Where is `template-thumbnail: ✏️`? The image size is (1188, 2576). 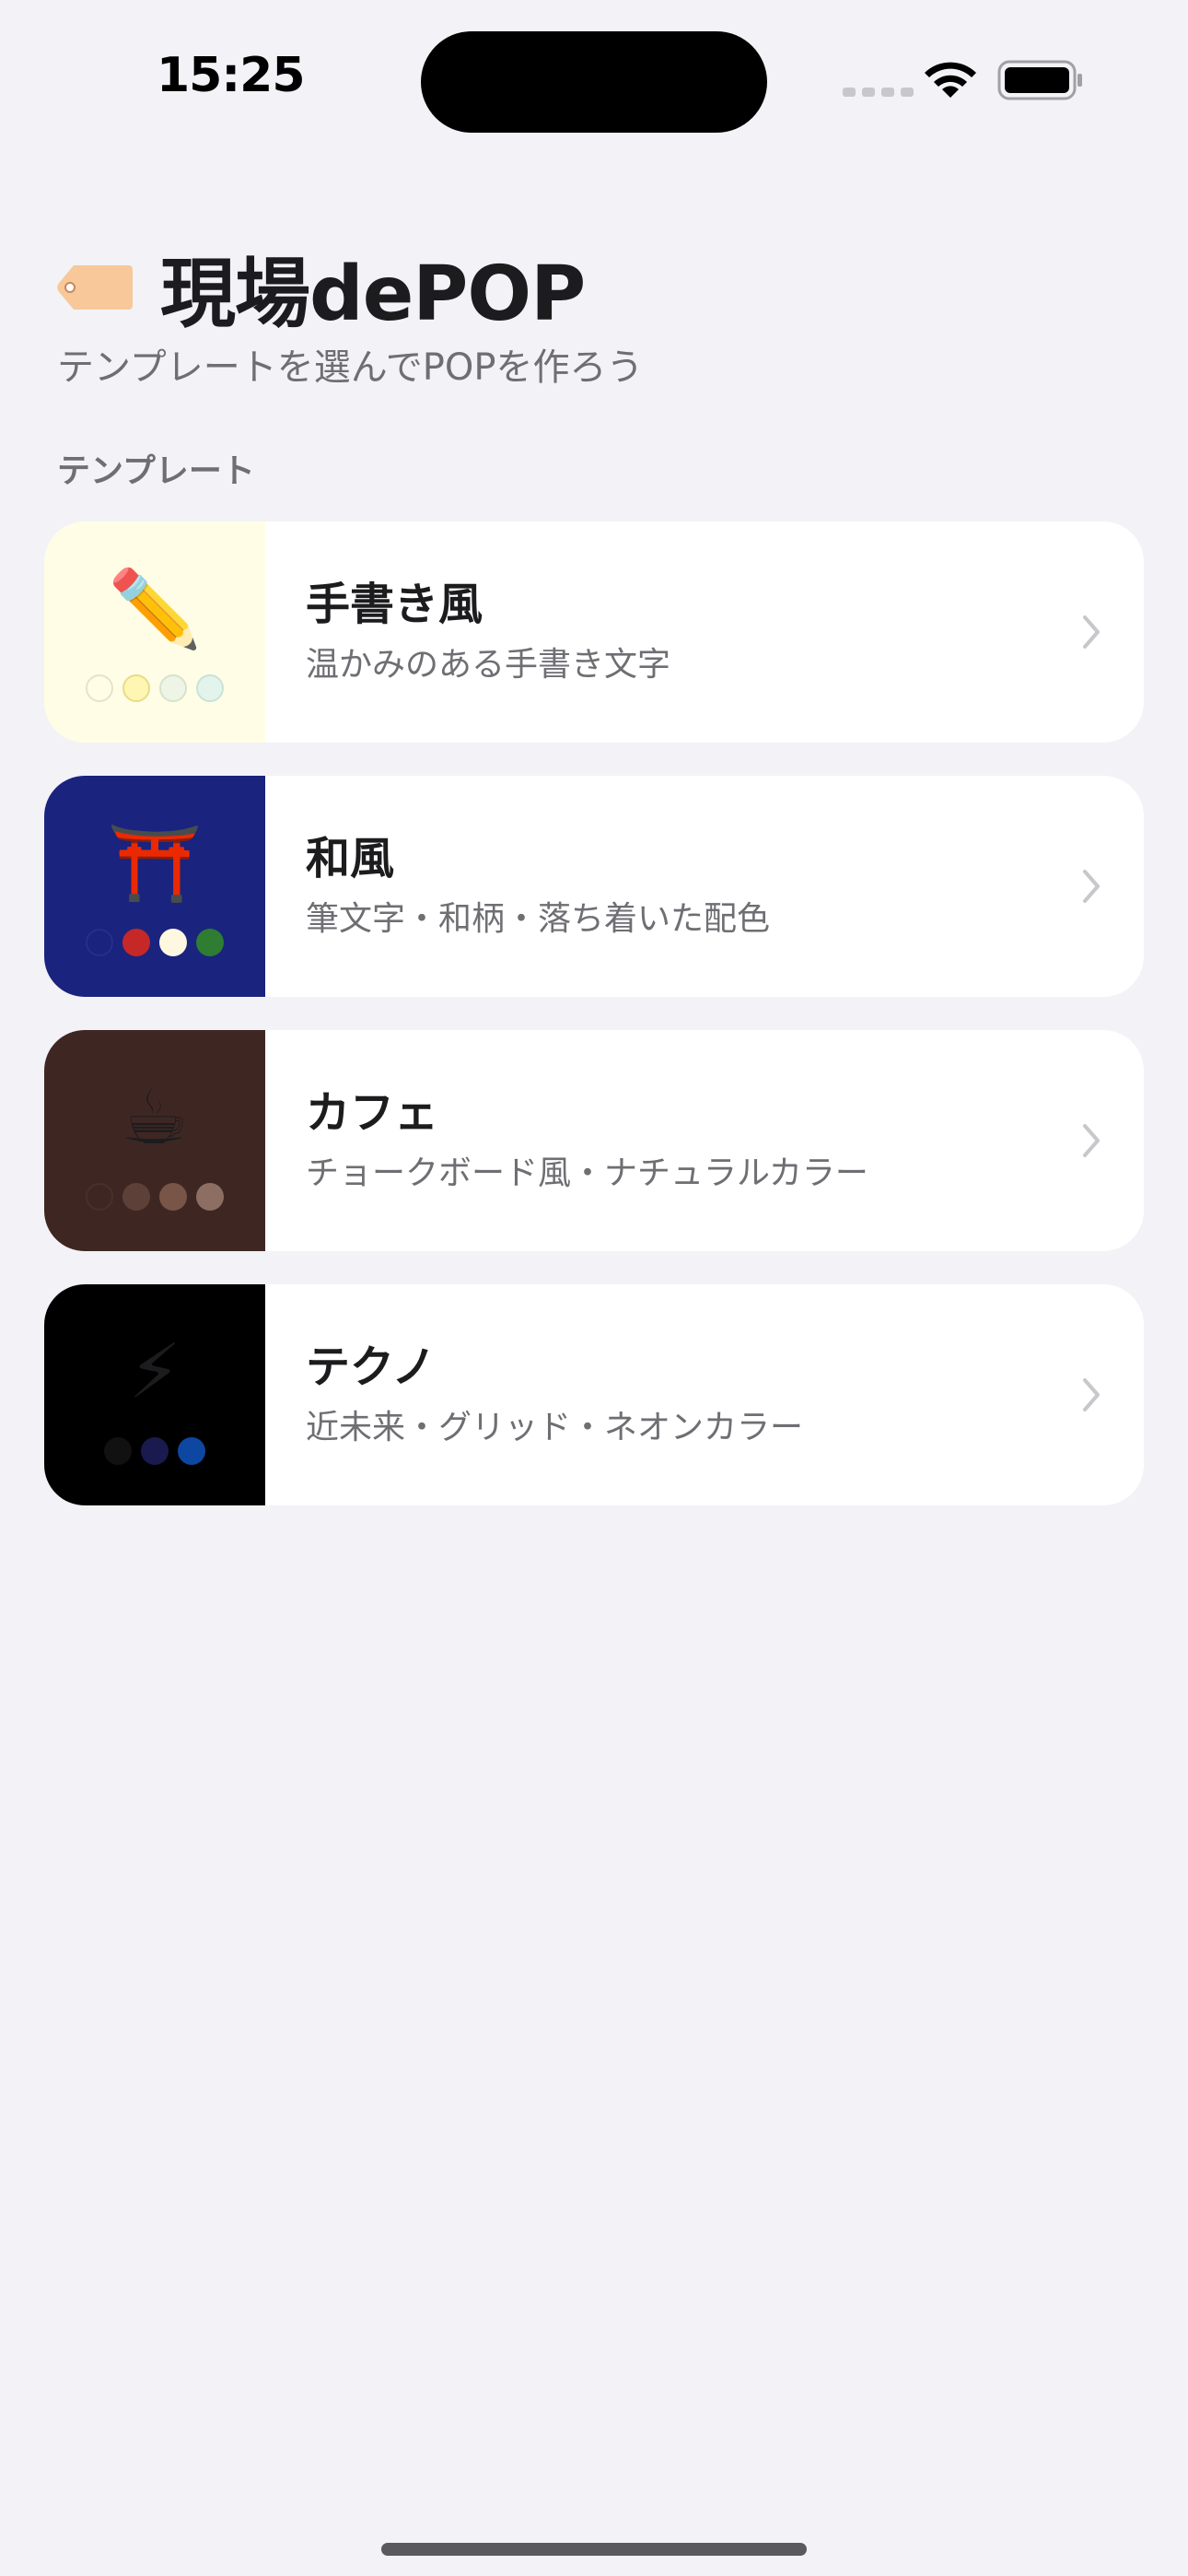 template-thumbnail: ✏️ is located at coordinates (154, 632).